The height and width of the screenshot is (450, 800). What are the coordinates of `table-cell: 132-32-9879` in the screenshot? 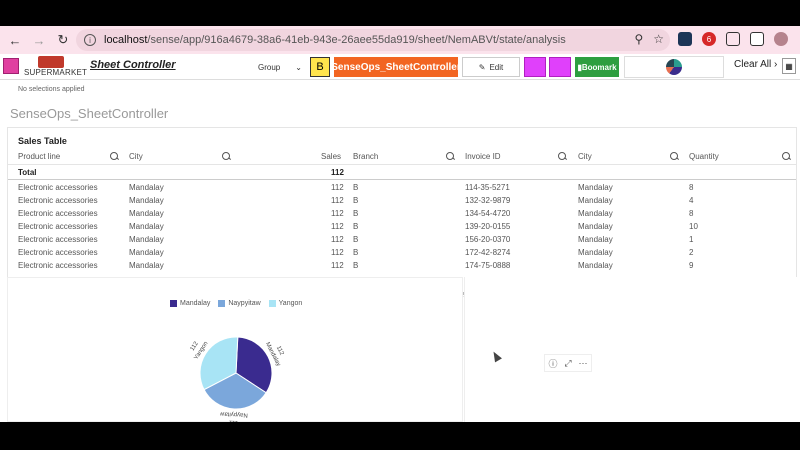 It's located at (487, 200).